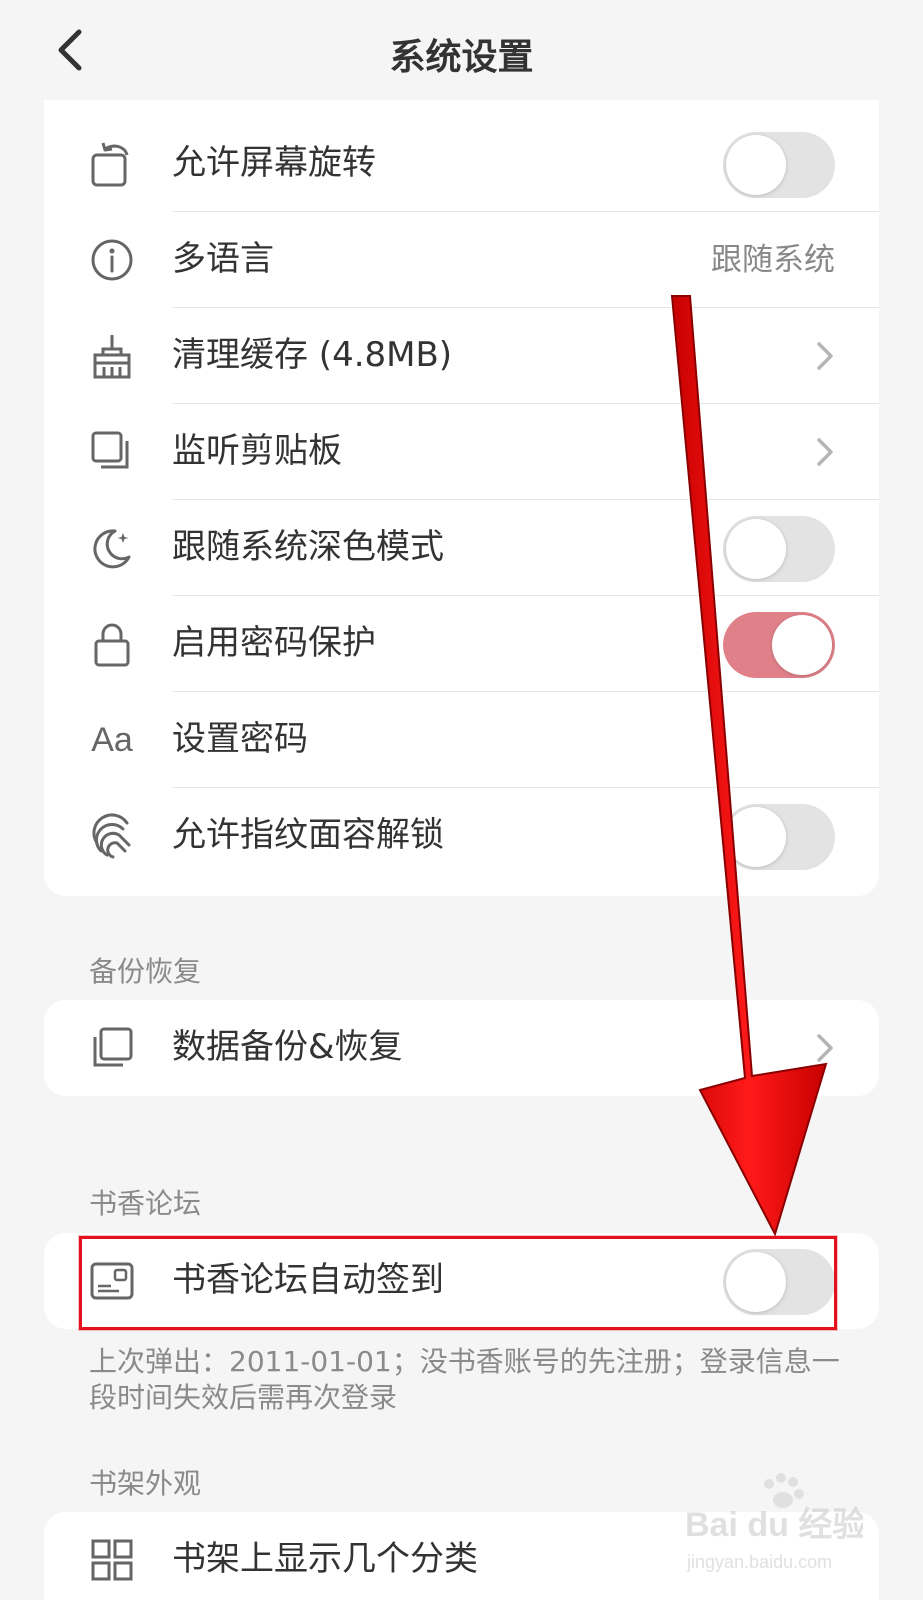  What do you see at coordinates (112, 836) in the screenshot?
I see `fingerprint-icon` at bounding box center [112, 836].